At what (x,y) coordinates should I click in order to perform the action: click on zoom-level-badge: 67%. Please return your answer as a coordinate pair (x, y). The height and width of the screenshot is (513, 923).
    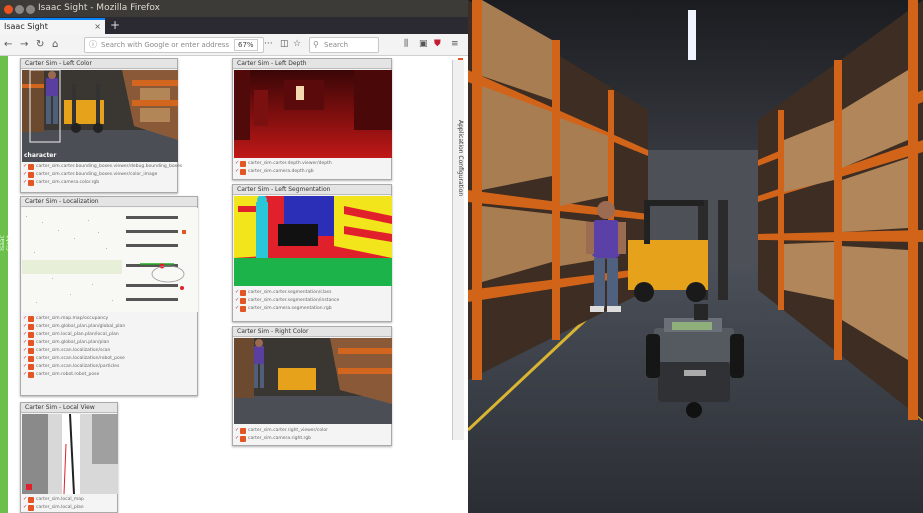
    Looking at the image, I should click on (246, 45).